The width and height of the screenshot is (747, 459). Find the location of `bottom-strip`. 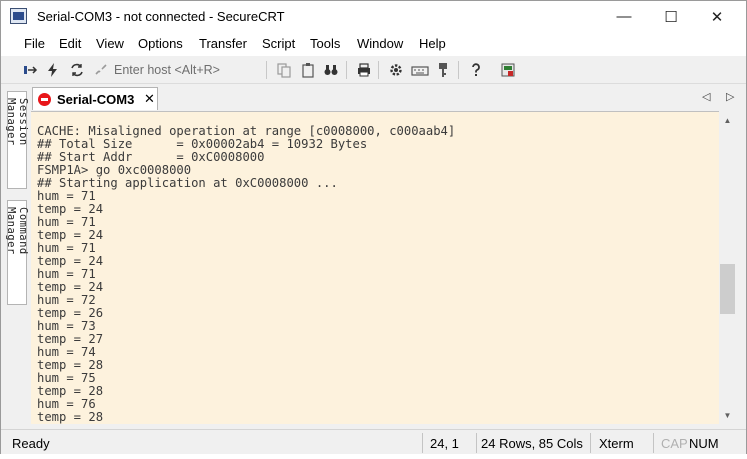

bottom-strip is located at coordinates (373, 456).